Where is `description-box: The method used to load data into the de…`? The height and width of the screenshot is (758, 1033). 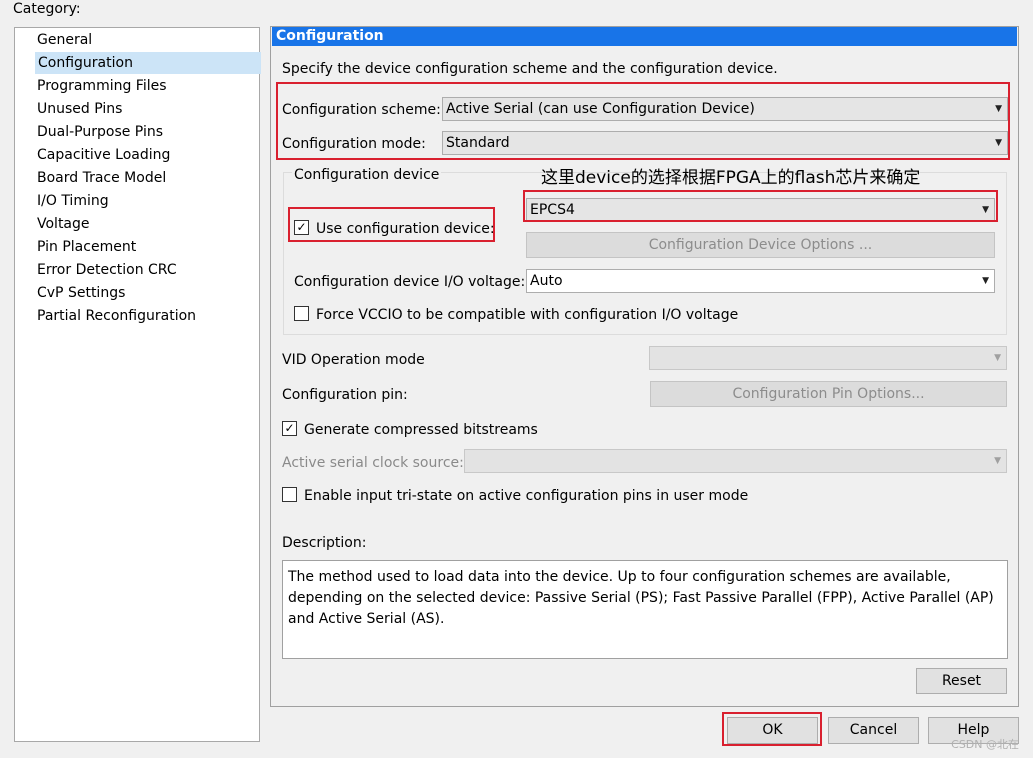
description-box: The method used to load data into the de… is located at coordinates (645, 609).